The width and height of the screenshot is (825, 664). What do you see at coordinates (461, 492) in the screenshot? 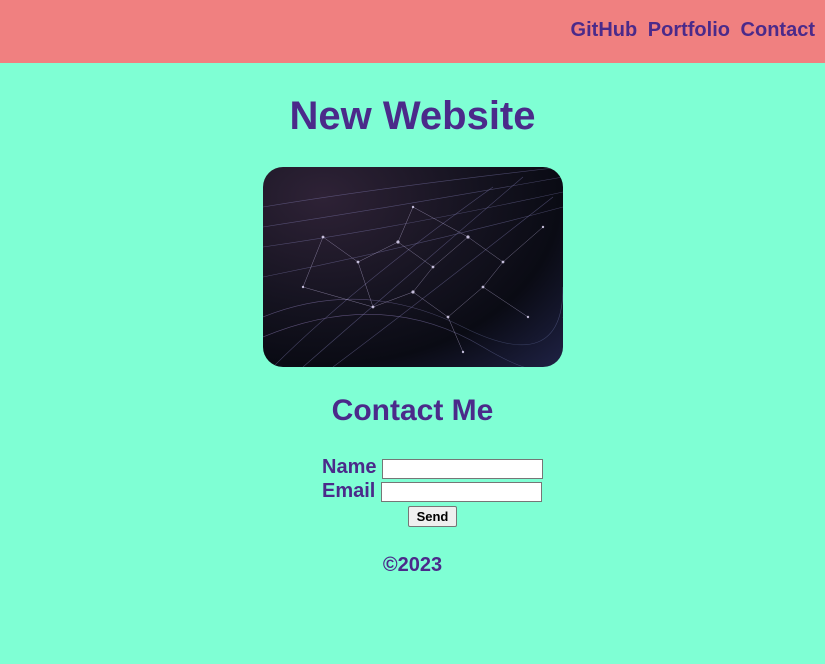
I see `email-field` at bounding box center [461, 492].